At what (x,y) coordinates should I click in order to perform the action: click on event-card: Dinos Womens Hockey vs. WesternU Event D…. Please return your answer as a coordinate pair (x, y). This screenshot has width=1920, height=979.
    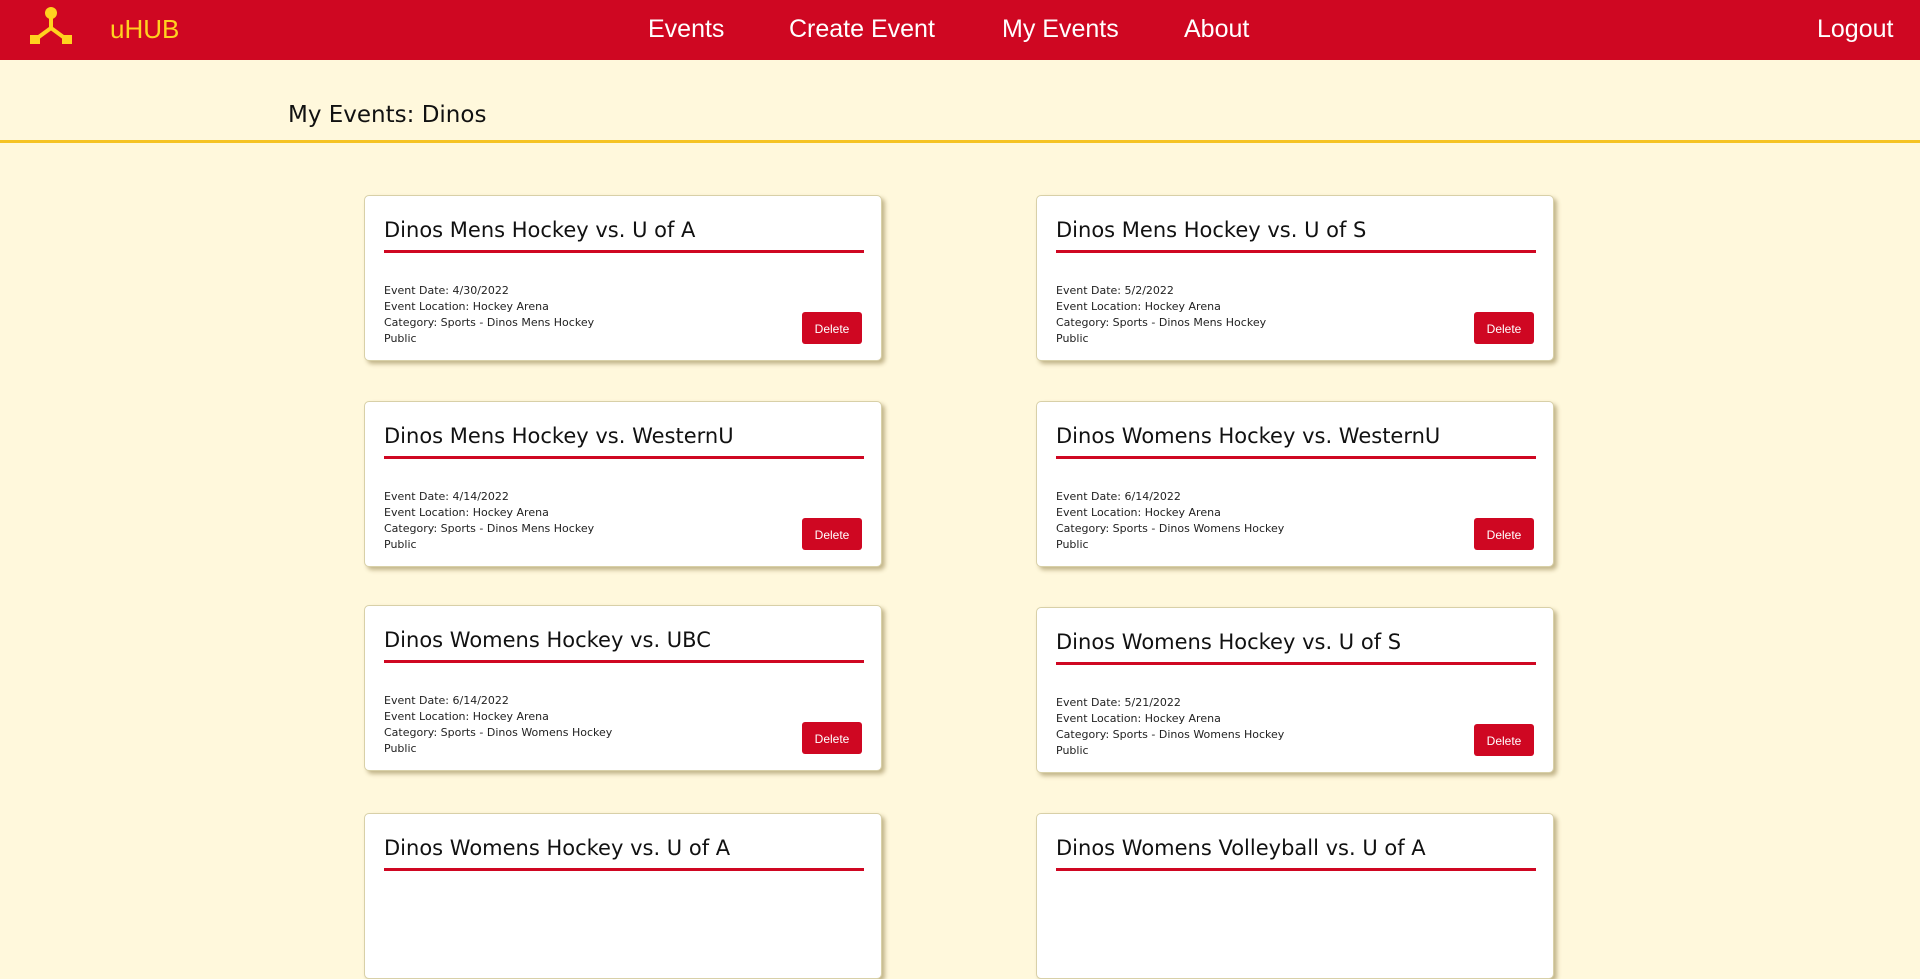
    Looking at the image, I should click on (1295, 484).